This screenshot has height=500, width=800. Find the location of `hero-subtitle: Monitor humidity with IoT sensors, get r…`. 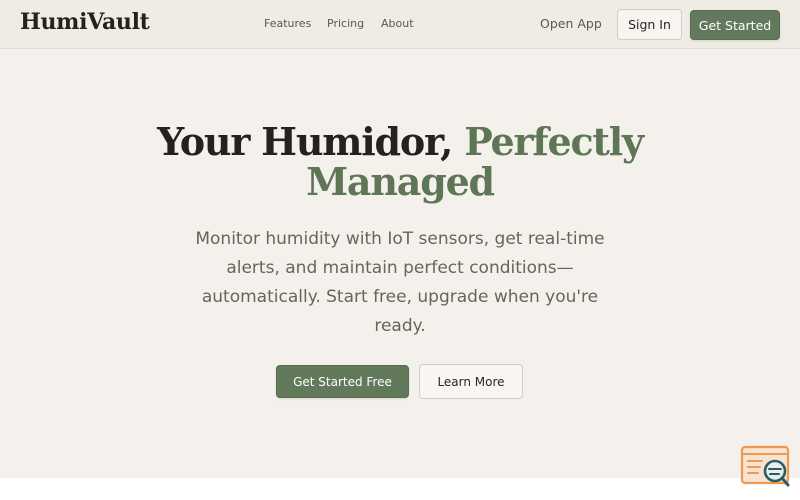

hero-subtitle: Monitor humidity with IoT sensors, get r… is located at coordinates (400, 282).